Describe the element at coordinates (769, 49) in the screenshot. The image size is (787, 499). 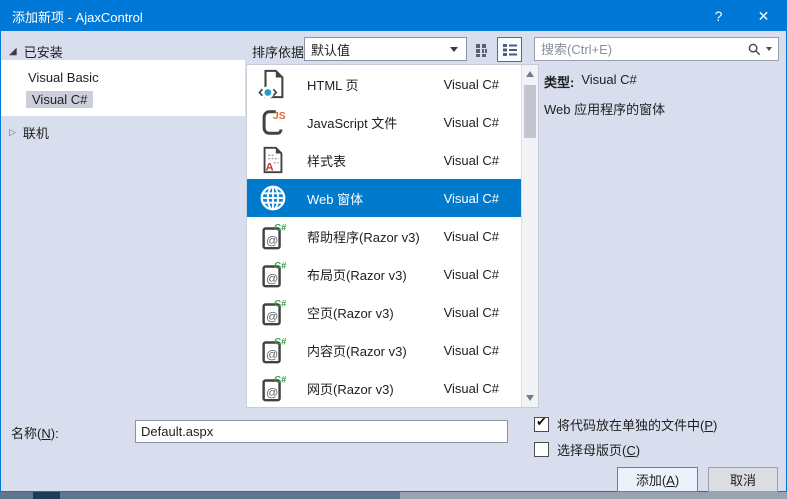
I see `search-options-chevron-icon` at that location.